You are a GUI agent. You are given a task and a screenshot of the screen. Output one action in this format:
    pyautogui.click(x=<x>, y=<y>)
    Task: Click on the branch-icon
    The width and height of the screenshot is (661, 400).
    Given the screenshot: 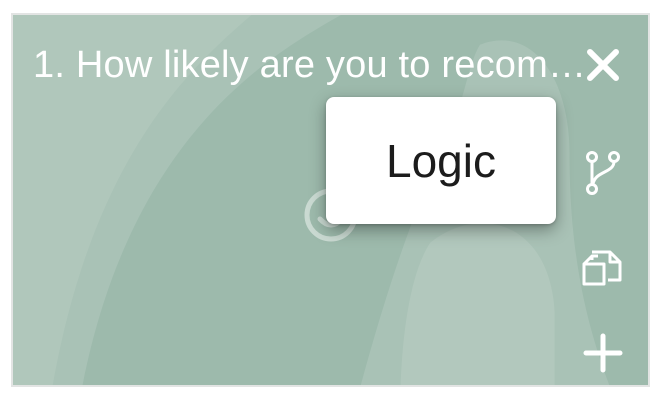 What is the action you would take?
    pyautogui.click(x=603, y=173)
    